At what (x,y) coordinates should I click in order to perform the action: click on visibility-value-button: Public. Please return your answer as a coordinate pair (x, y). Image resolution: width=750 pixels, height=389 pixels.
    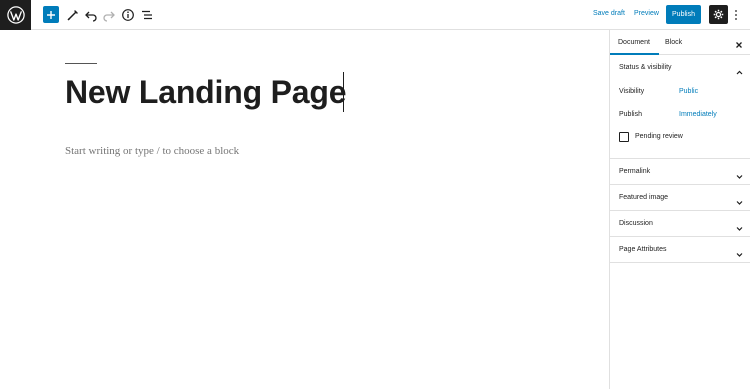
    Looking at the image, I should click on (688, 91).